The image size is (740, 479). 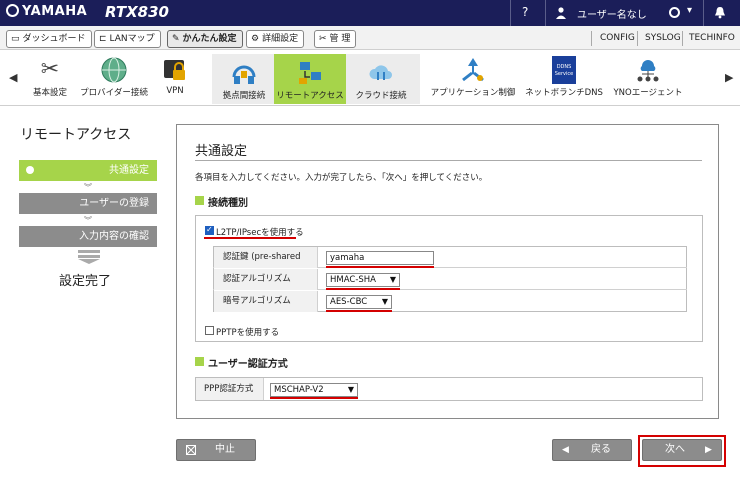 What do you see at coordinates (76, 135) in the screenshot?
I see `wizard-title: リモートアクセス` at bounding box center [76, 135].